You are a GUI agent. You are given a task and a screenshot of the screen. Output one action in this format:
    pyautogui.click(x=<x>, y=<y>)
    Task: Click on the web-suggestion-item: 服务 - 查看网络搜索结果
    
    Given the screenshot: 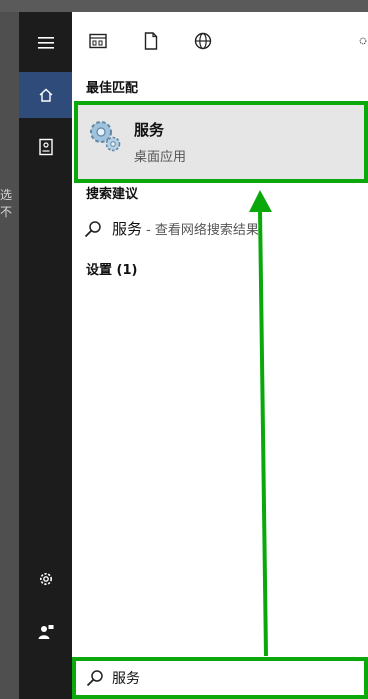 What is the action you would take?
    pyautogui.click(x=171, y=228)
    